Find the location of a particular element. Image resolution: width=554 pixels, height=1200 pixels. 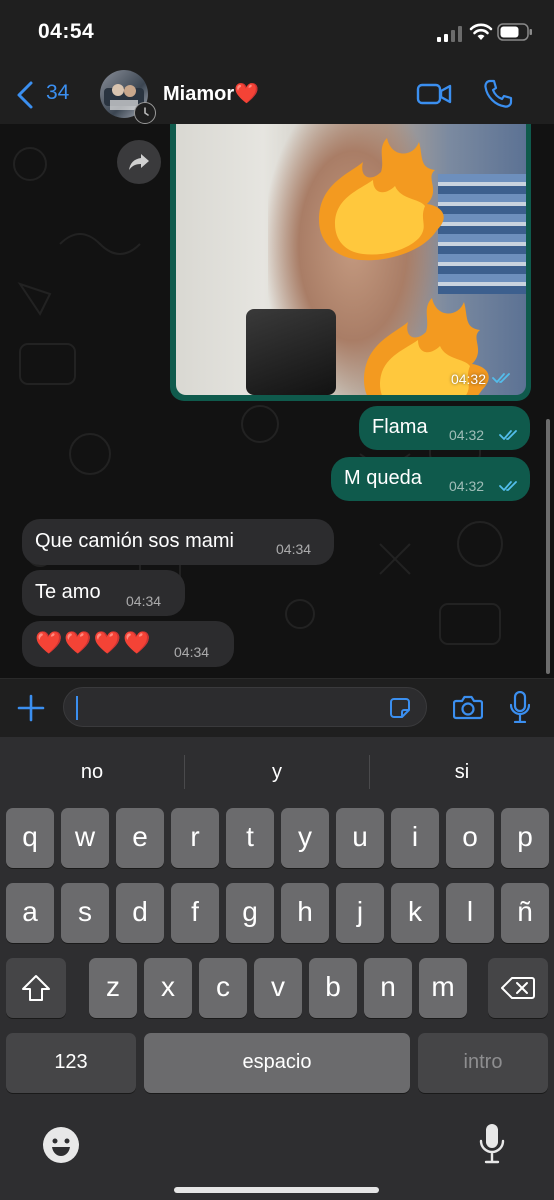

key-f: f is located at coordinates (195, 913).